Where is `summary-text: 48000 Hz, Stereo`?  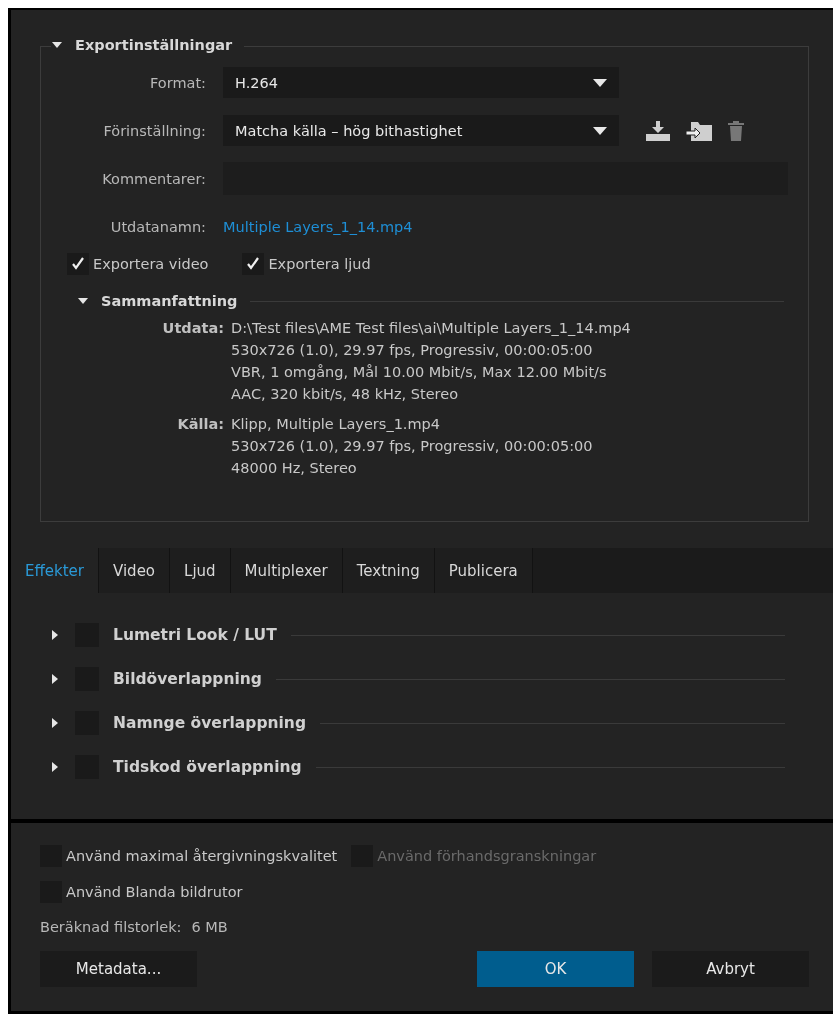 summary-text: 48000 Hz, Stereo is located at coordinates (294, 468).